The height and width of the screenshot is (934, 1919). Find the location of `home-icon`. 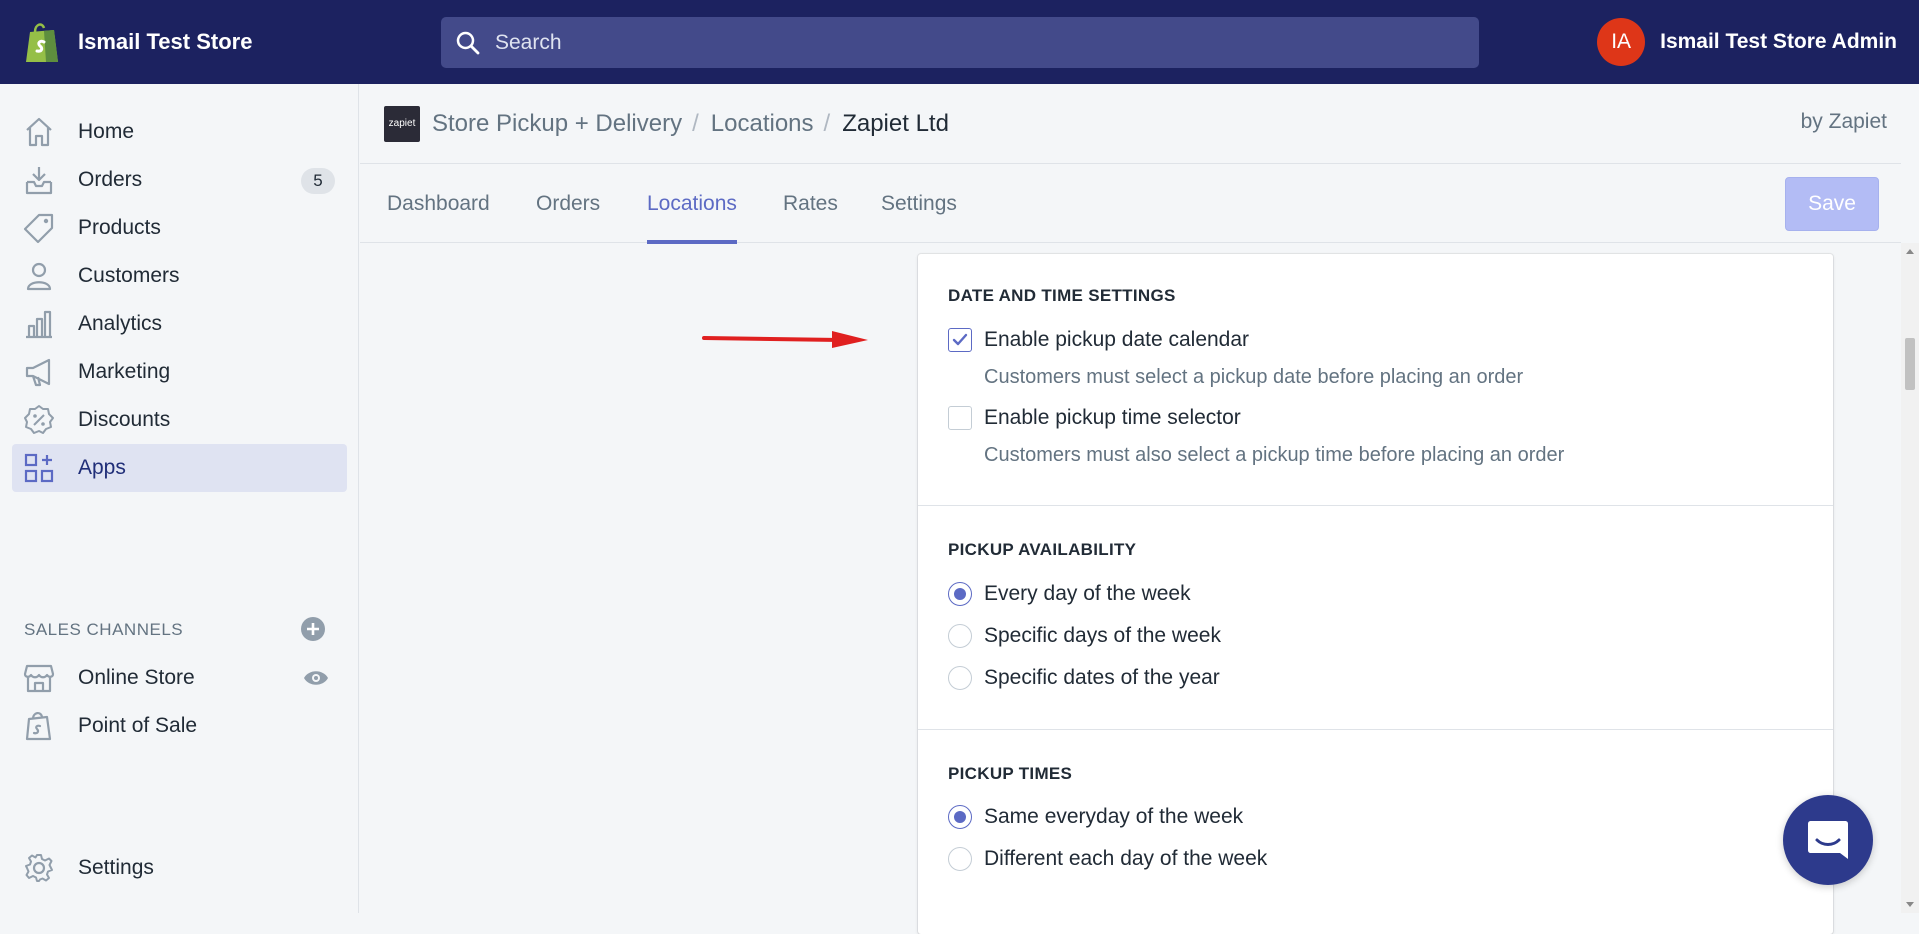

home-icon is located at coordinates (39, 132).